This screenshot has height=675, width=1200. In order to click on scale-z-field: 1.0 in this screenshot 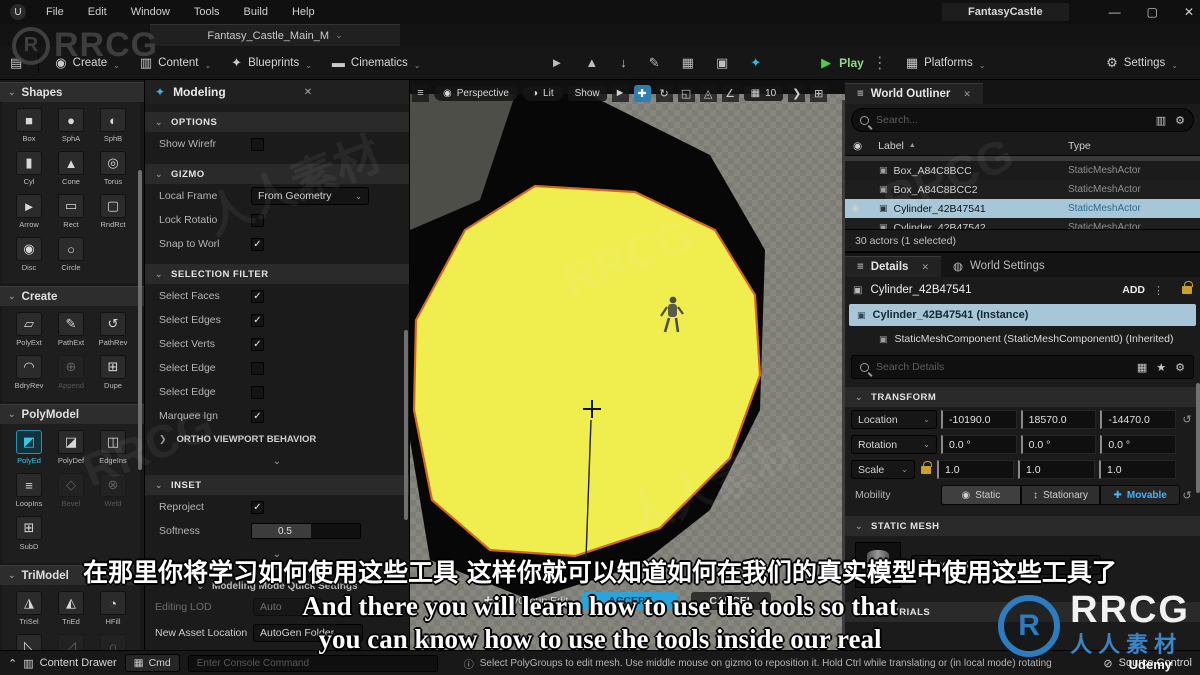, I will do `click(1137, 469)`.